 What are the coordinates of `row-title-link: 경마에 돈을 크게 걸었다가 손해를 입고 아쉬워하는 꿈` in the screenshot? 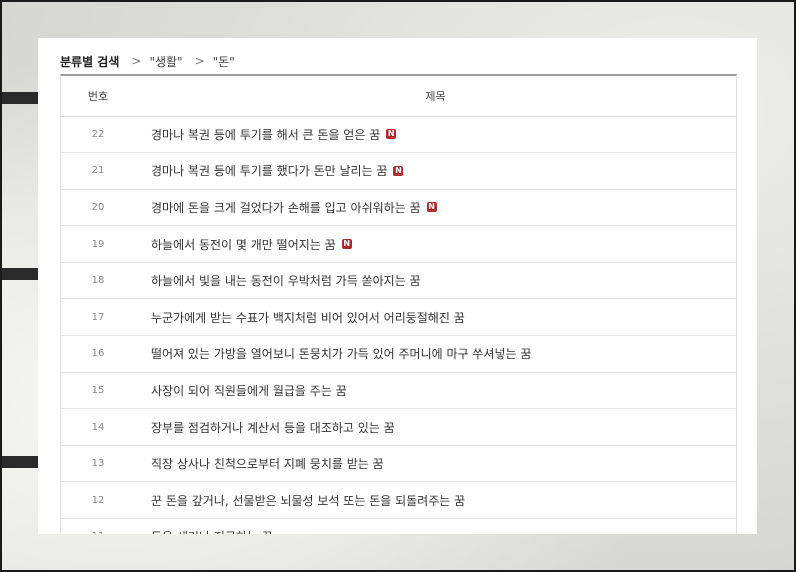 It's located at (286, 208).